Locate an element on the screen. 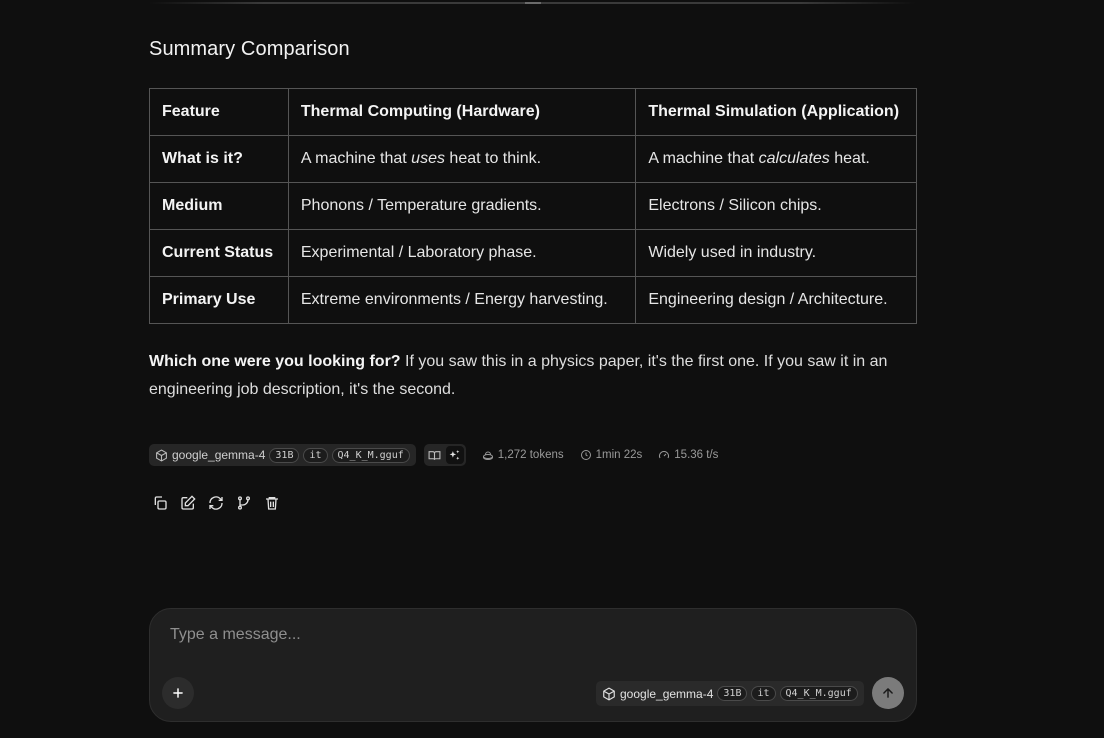  scroll-thumb is located at coordinates (533, 3).